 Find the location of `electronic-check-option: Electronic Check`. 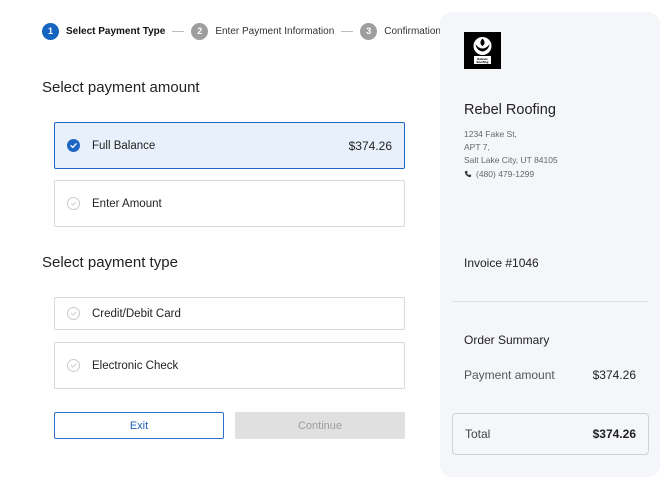

electronic-check-option: Electronic Check is located at coordinates (229, 365).